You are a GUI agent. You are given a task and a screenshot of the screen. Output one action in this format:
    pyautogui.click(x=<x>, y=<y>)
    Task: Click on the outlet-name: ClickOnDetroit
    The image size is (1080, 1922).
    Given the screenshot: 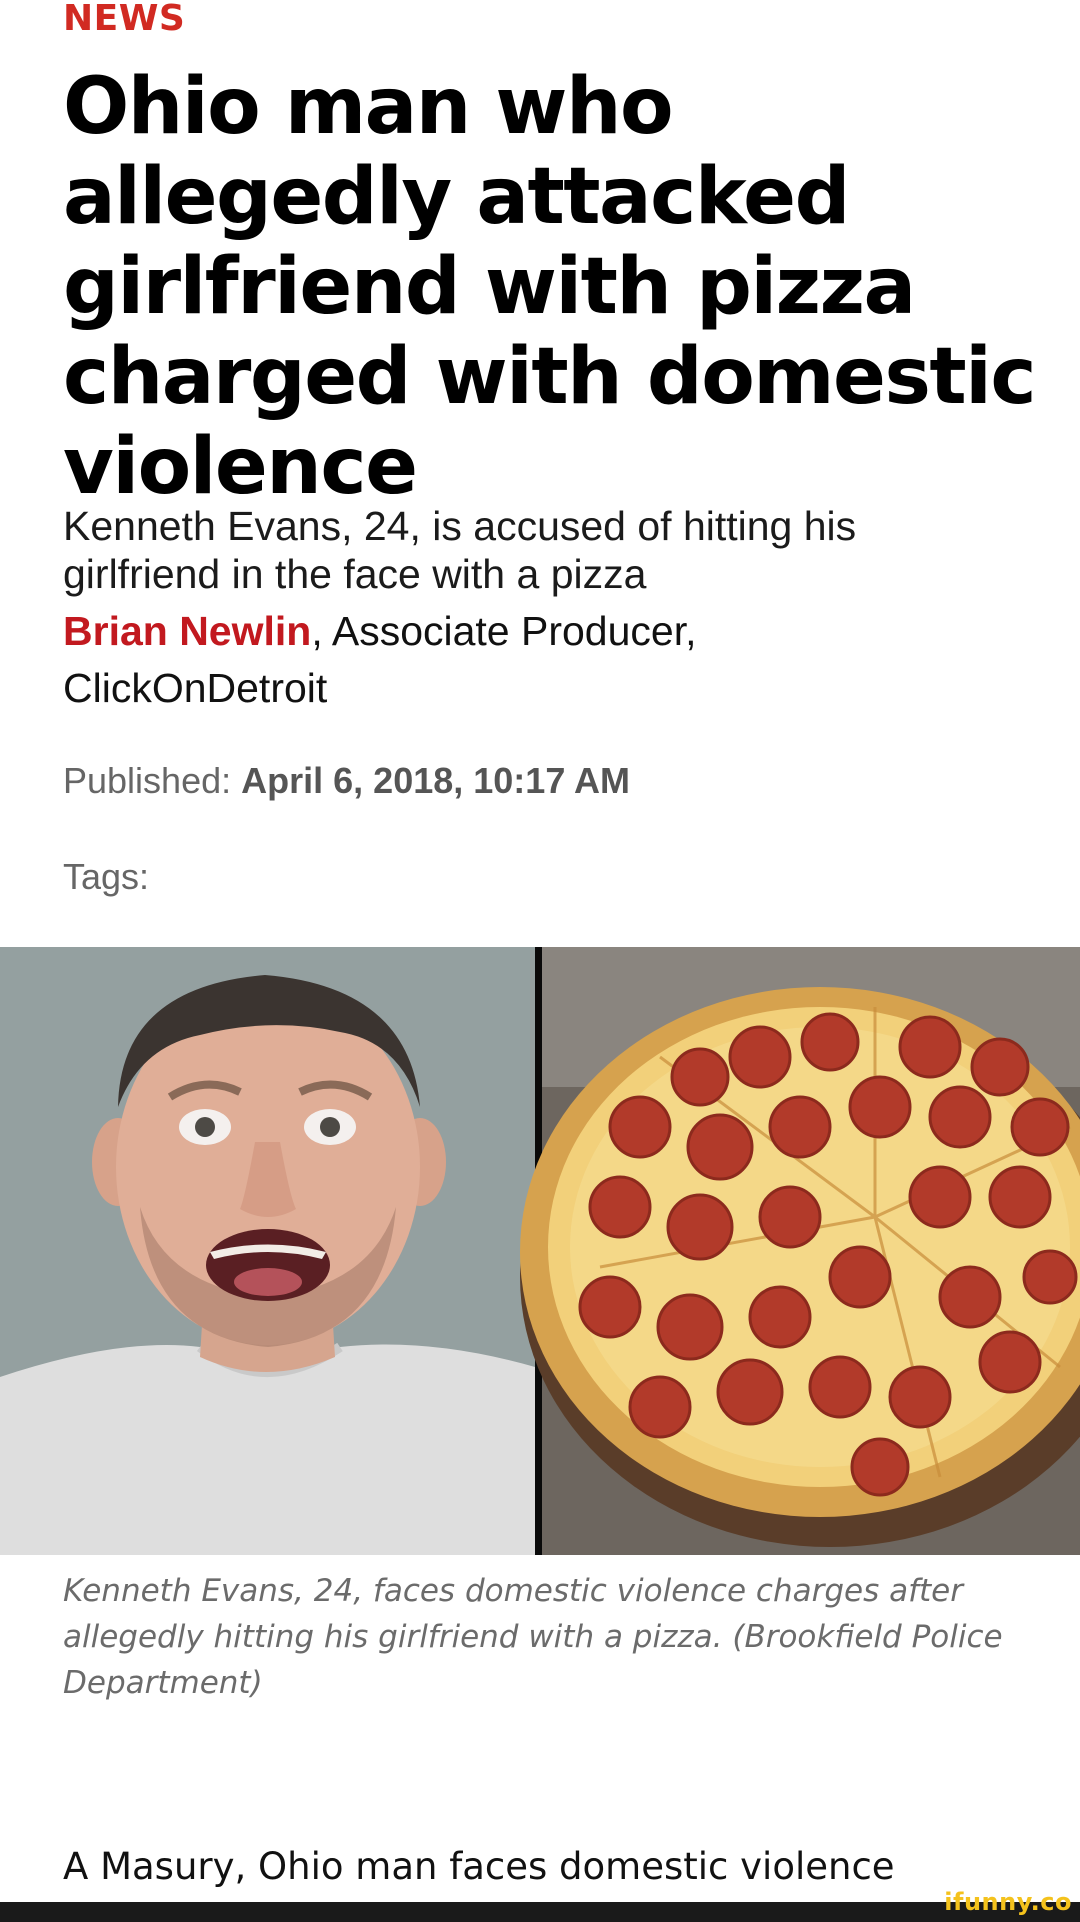 What is the action you would take?
    pyautogui.click(x=195, y=688)
    